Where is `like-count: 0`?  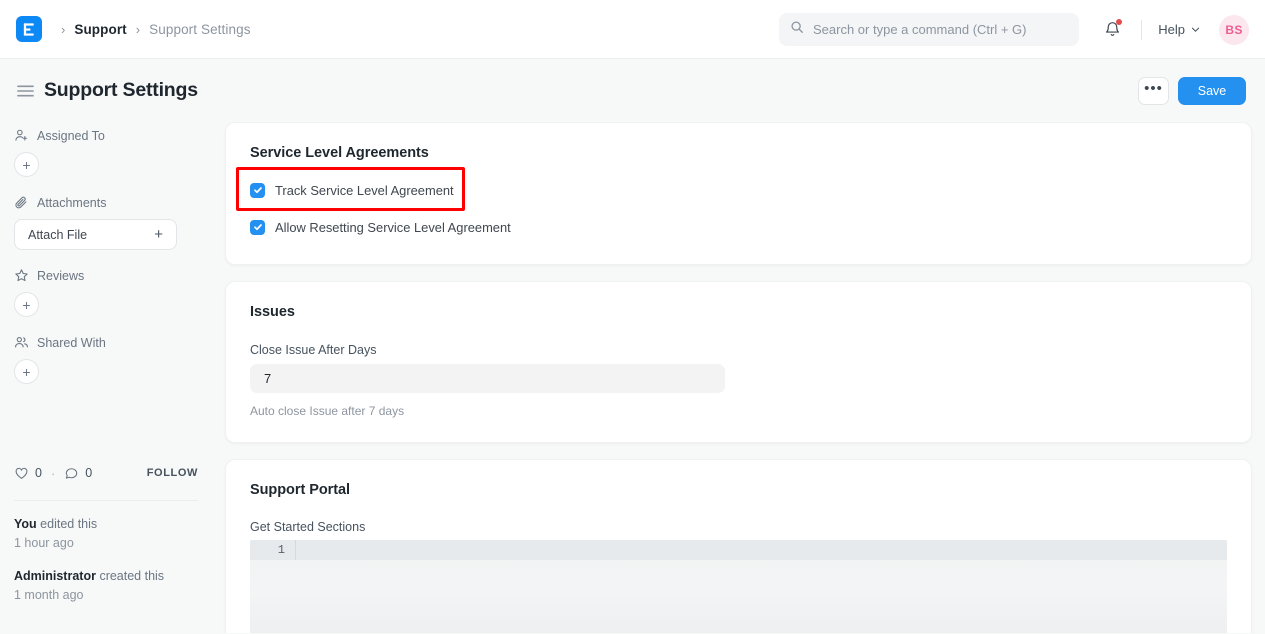
like-count: 0 is located at coordinates (38, 473).